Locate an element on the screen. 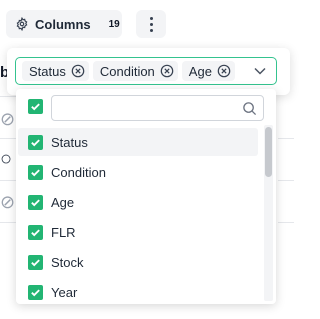  chip-label: Status is located at coordinates (47, 71).